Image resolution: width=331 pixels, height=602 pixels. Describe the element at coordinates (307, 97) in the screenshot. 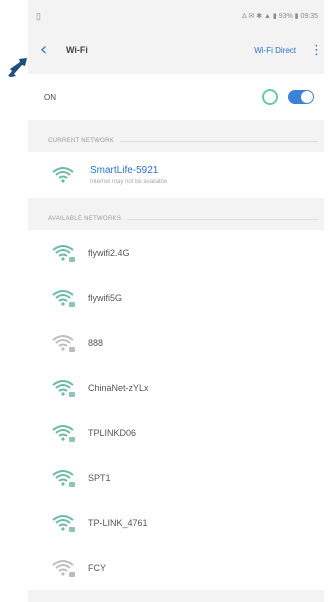

I see `switch-knob` at that location.